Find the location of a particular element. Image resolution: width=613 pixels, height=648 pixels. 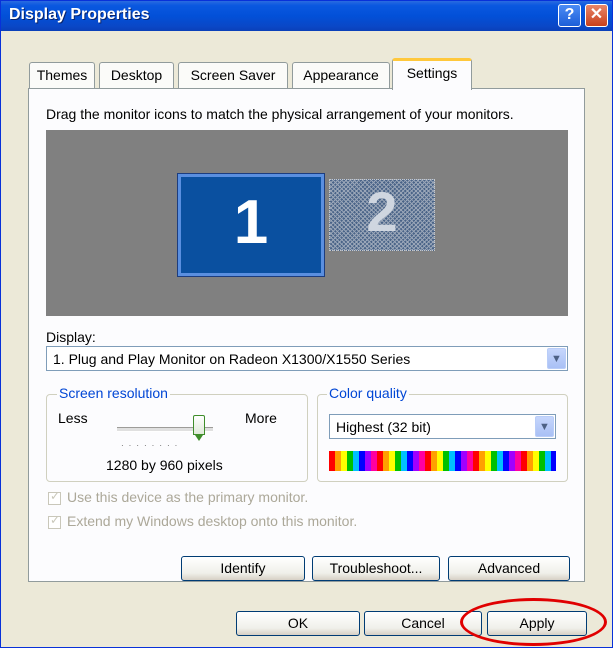

help-button: ? is located at coordinates (569, 15).